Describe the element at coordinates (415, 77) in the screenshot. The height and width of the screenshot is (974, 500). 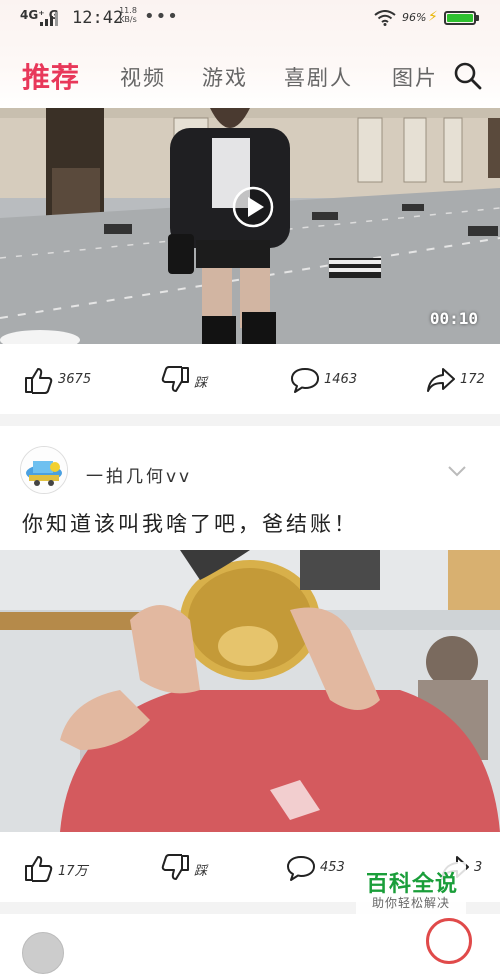
I see `tab-pictures: 图片` at that location.